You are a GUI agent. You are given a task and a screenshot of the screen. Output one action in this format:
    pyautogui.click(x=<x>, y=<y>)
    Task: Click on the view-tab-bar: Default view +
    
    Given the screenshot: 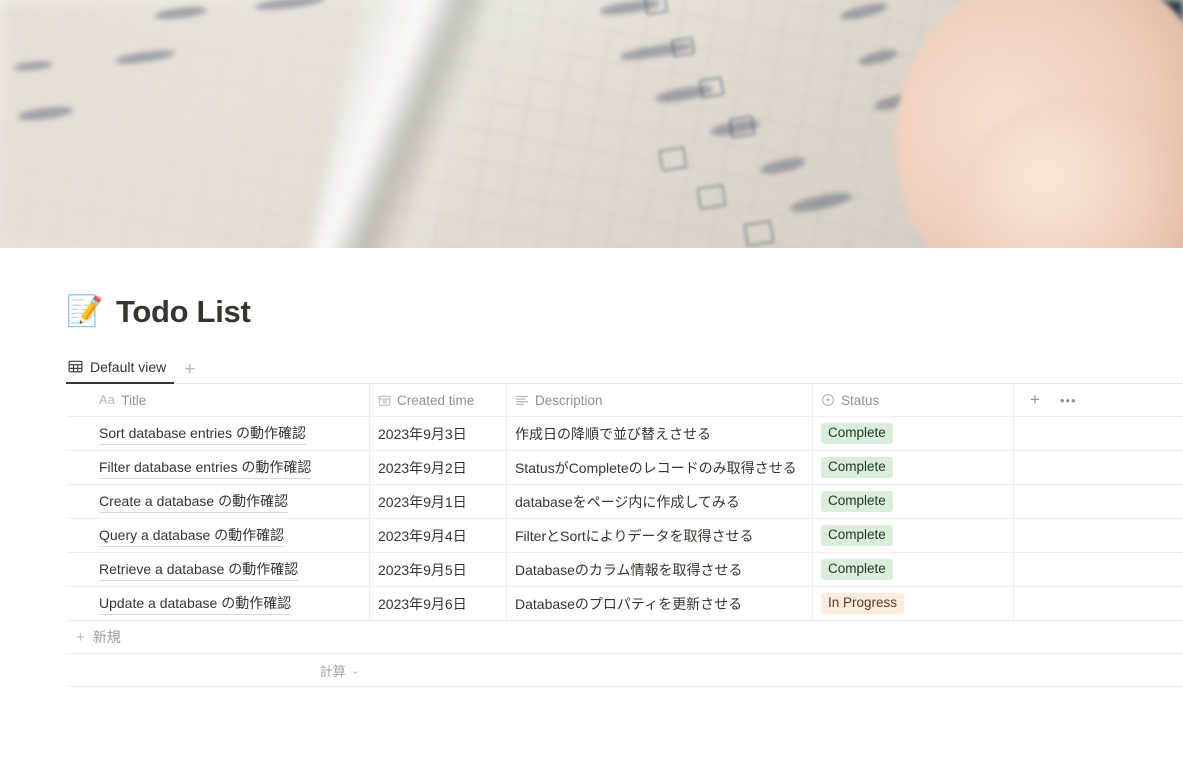 What is the action you would take?
    pyautogui.click(x=624, y=367)
    